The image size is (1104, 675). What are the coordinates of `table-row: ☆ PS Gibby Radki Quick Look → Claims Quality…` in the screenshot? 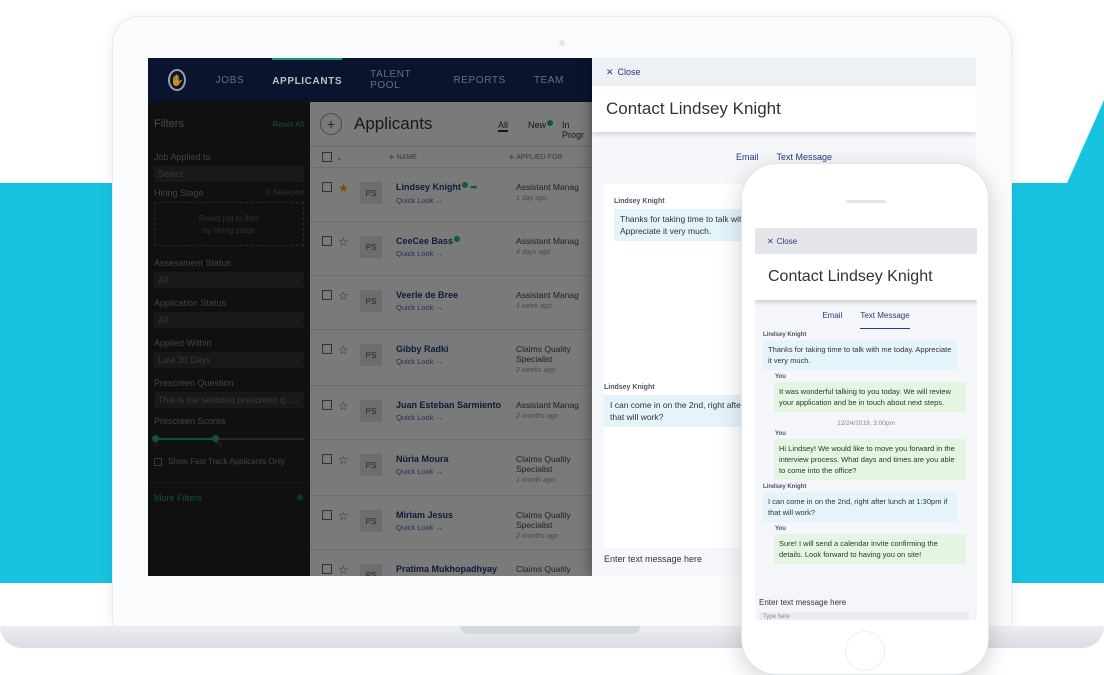 It's located at (451, 358).